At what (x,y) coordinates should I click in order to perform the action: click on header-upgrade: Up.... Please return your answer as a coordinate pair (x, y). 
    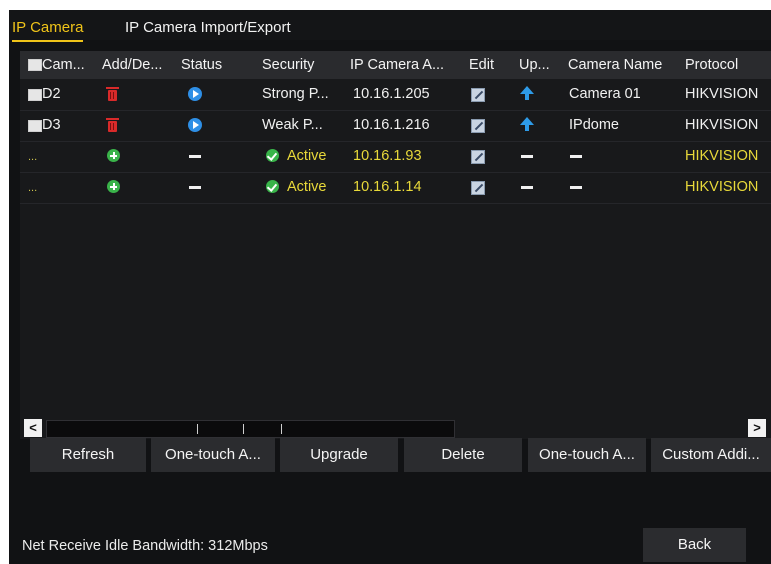
    Looking at the image, I should click on (534, 65).